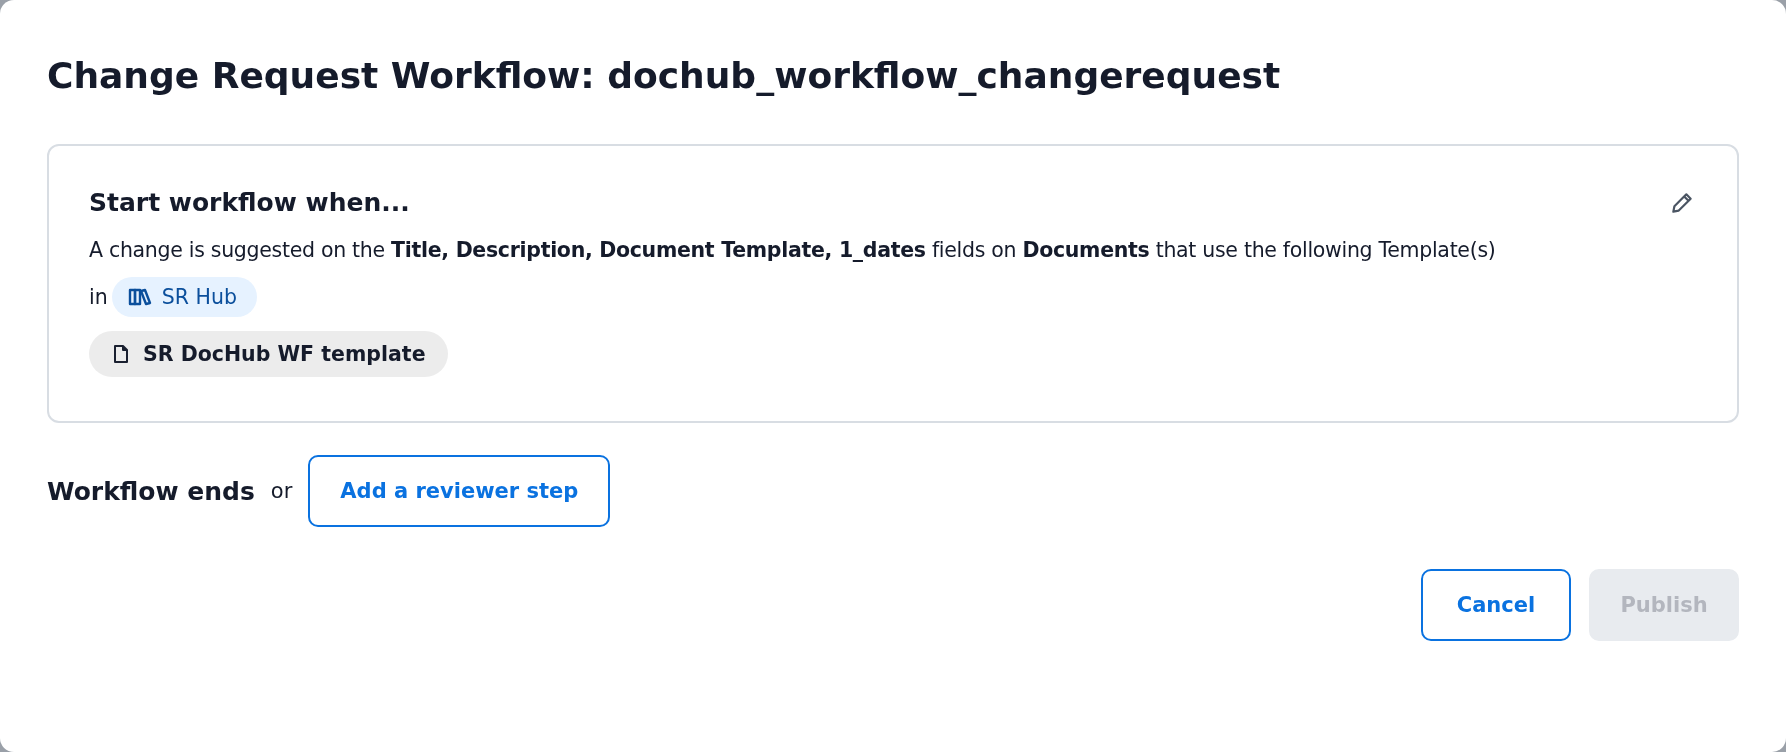 This screenshot has width=1786, height=752. I want to click on hub-chip: SR Hub, so click(184, 297).